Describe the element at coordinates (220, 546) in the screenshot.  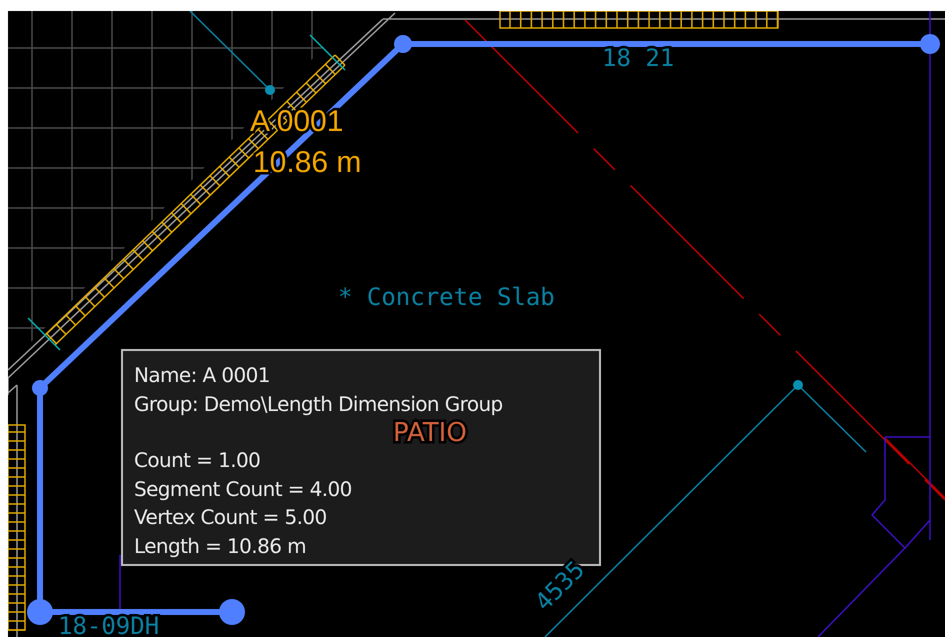
I see `tooltip-text: Length = 10.86 m` at that location.